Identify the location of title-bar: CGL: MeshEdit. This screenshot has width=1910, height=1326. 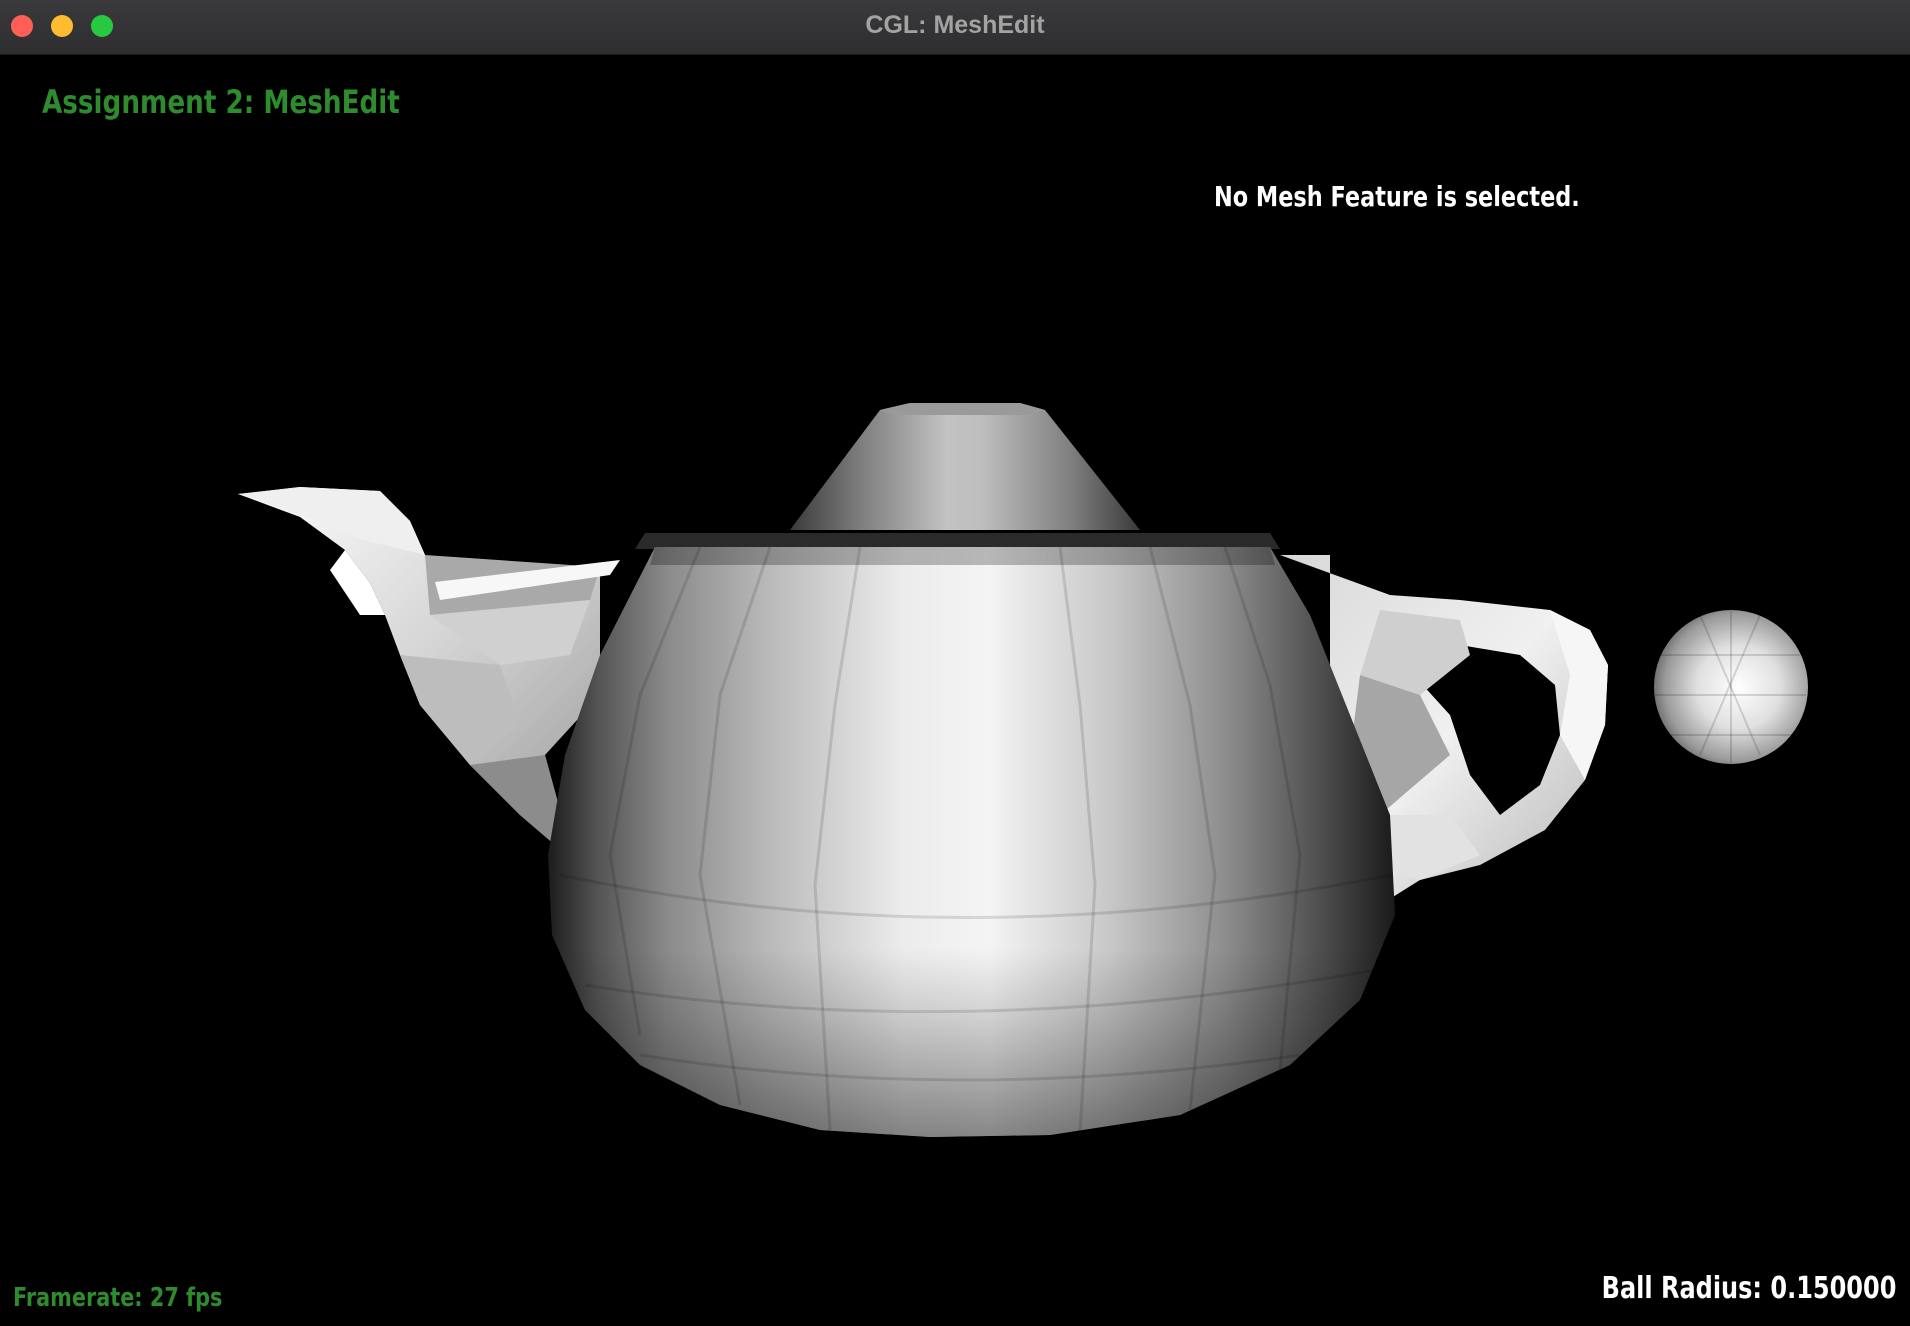
(955, 27).